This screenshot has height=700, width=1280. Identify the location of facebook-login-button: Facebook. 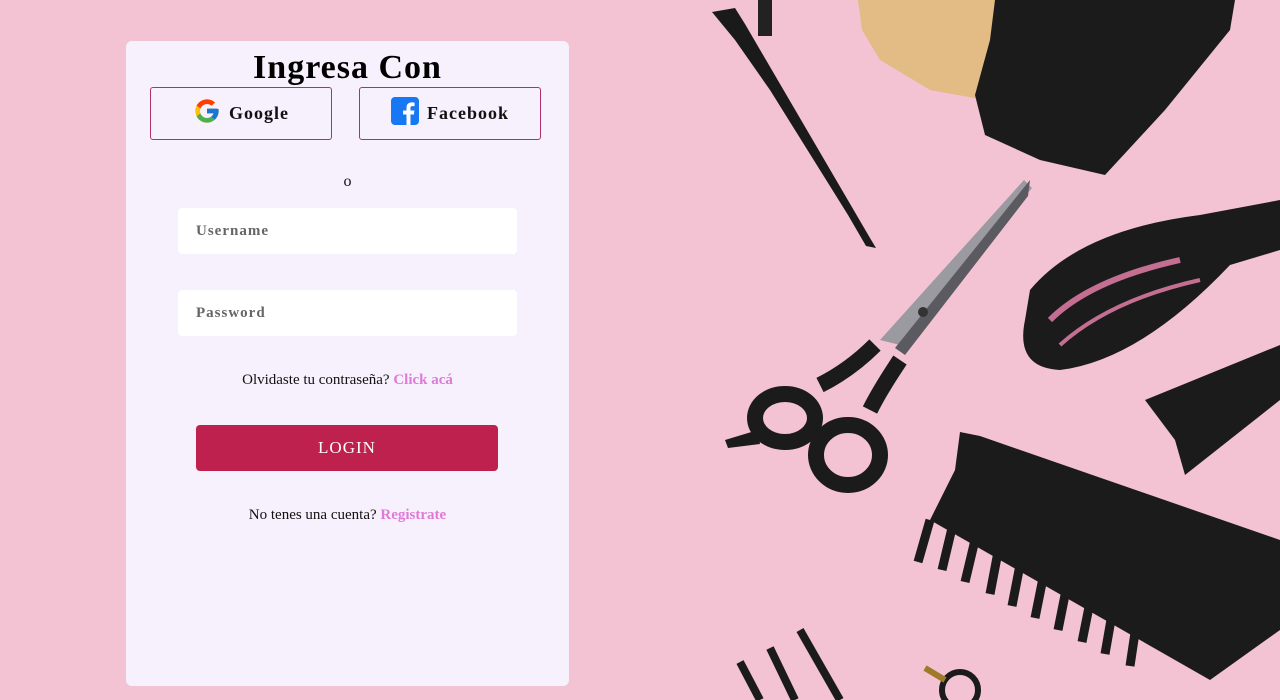
(450, 113).